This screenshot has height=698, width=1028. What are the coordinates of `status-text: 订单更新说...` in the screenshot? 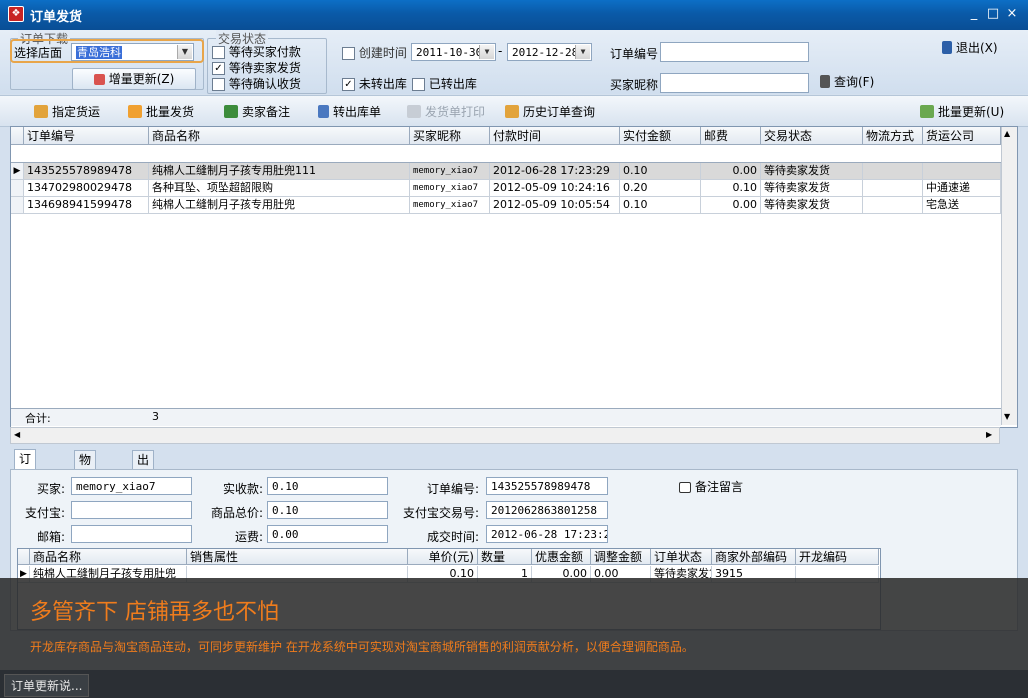 It's located at (47, 685).